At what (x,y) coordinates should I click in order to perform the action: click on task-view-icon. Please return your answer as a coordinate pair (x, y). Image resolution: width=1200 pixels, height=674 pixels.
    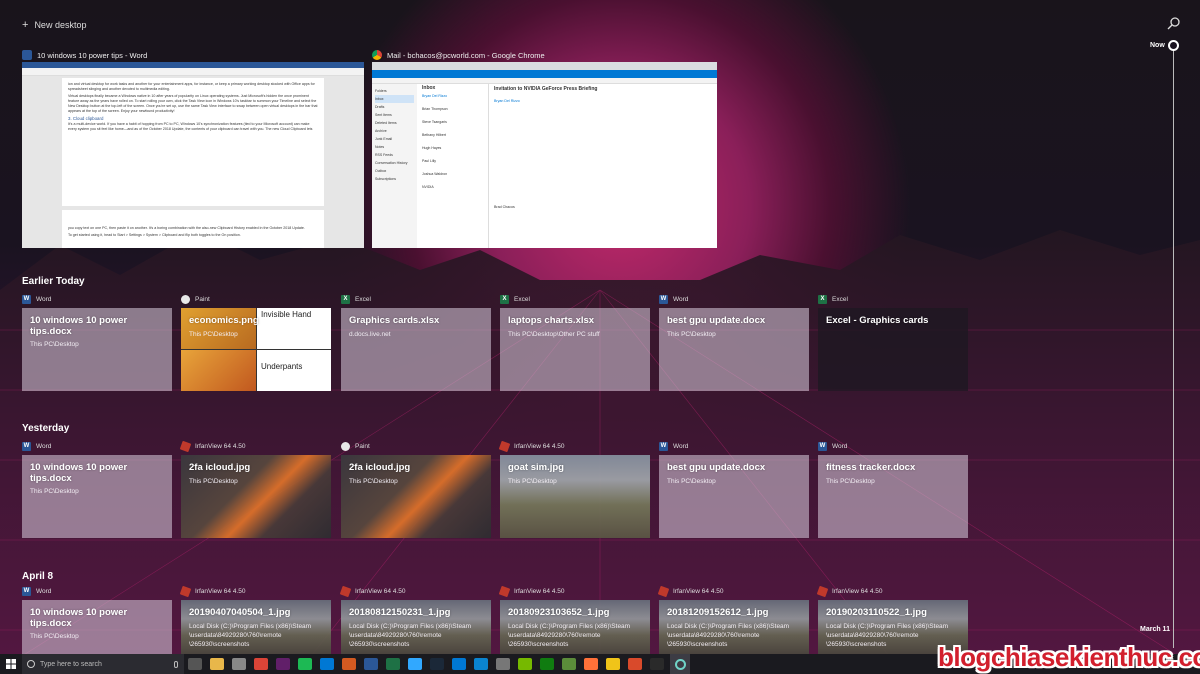
    Looking at the image, I should click on (195, 664).